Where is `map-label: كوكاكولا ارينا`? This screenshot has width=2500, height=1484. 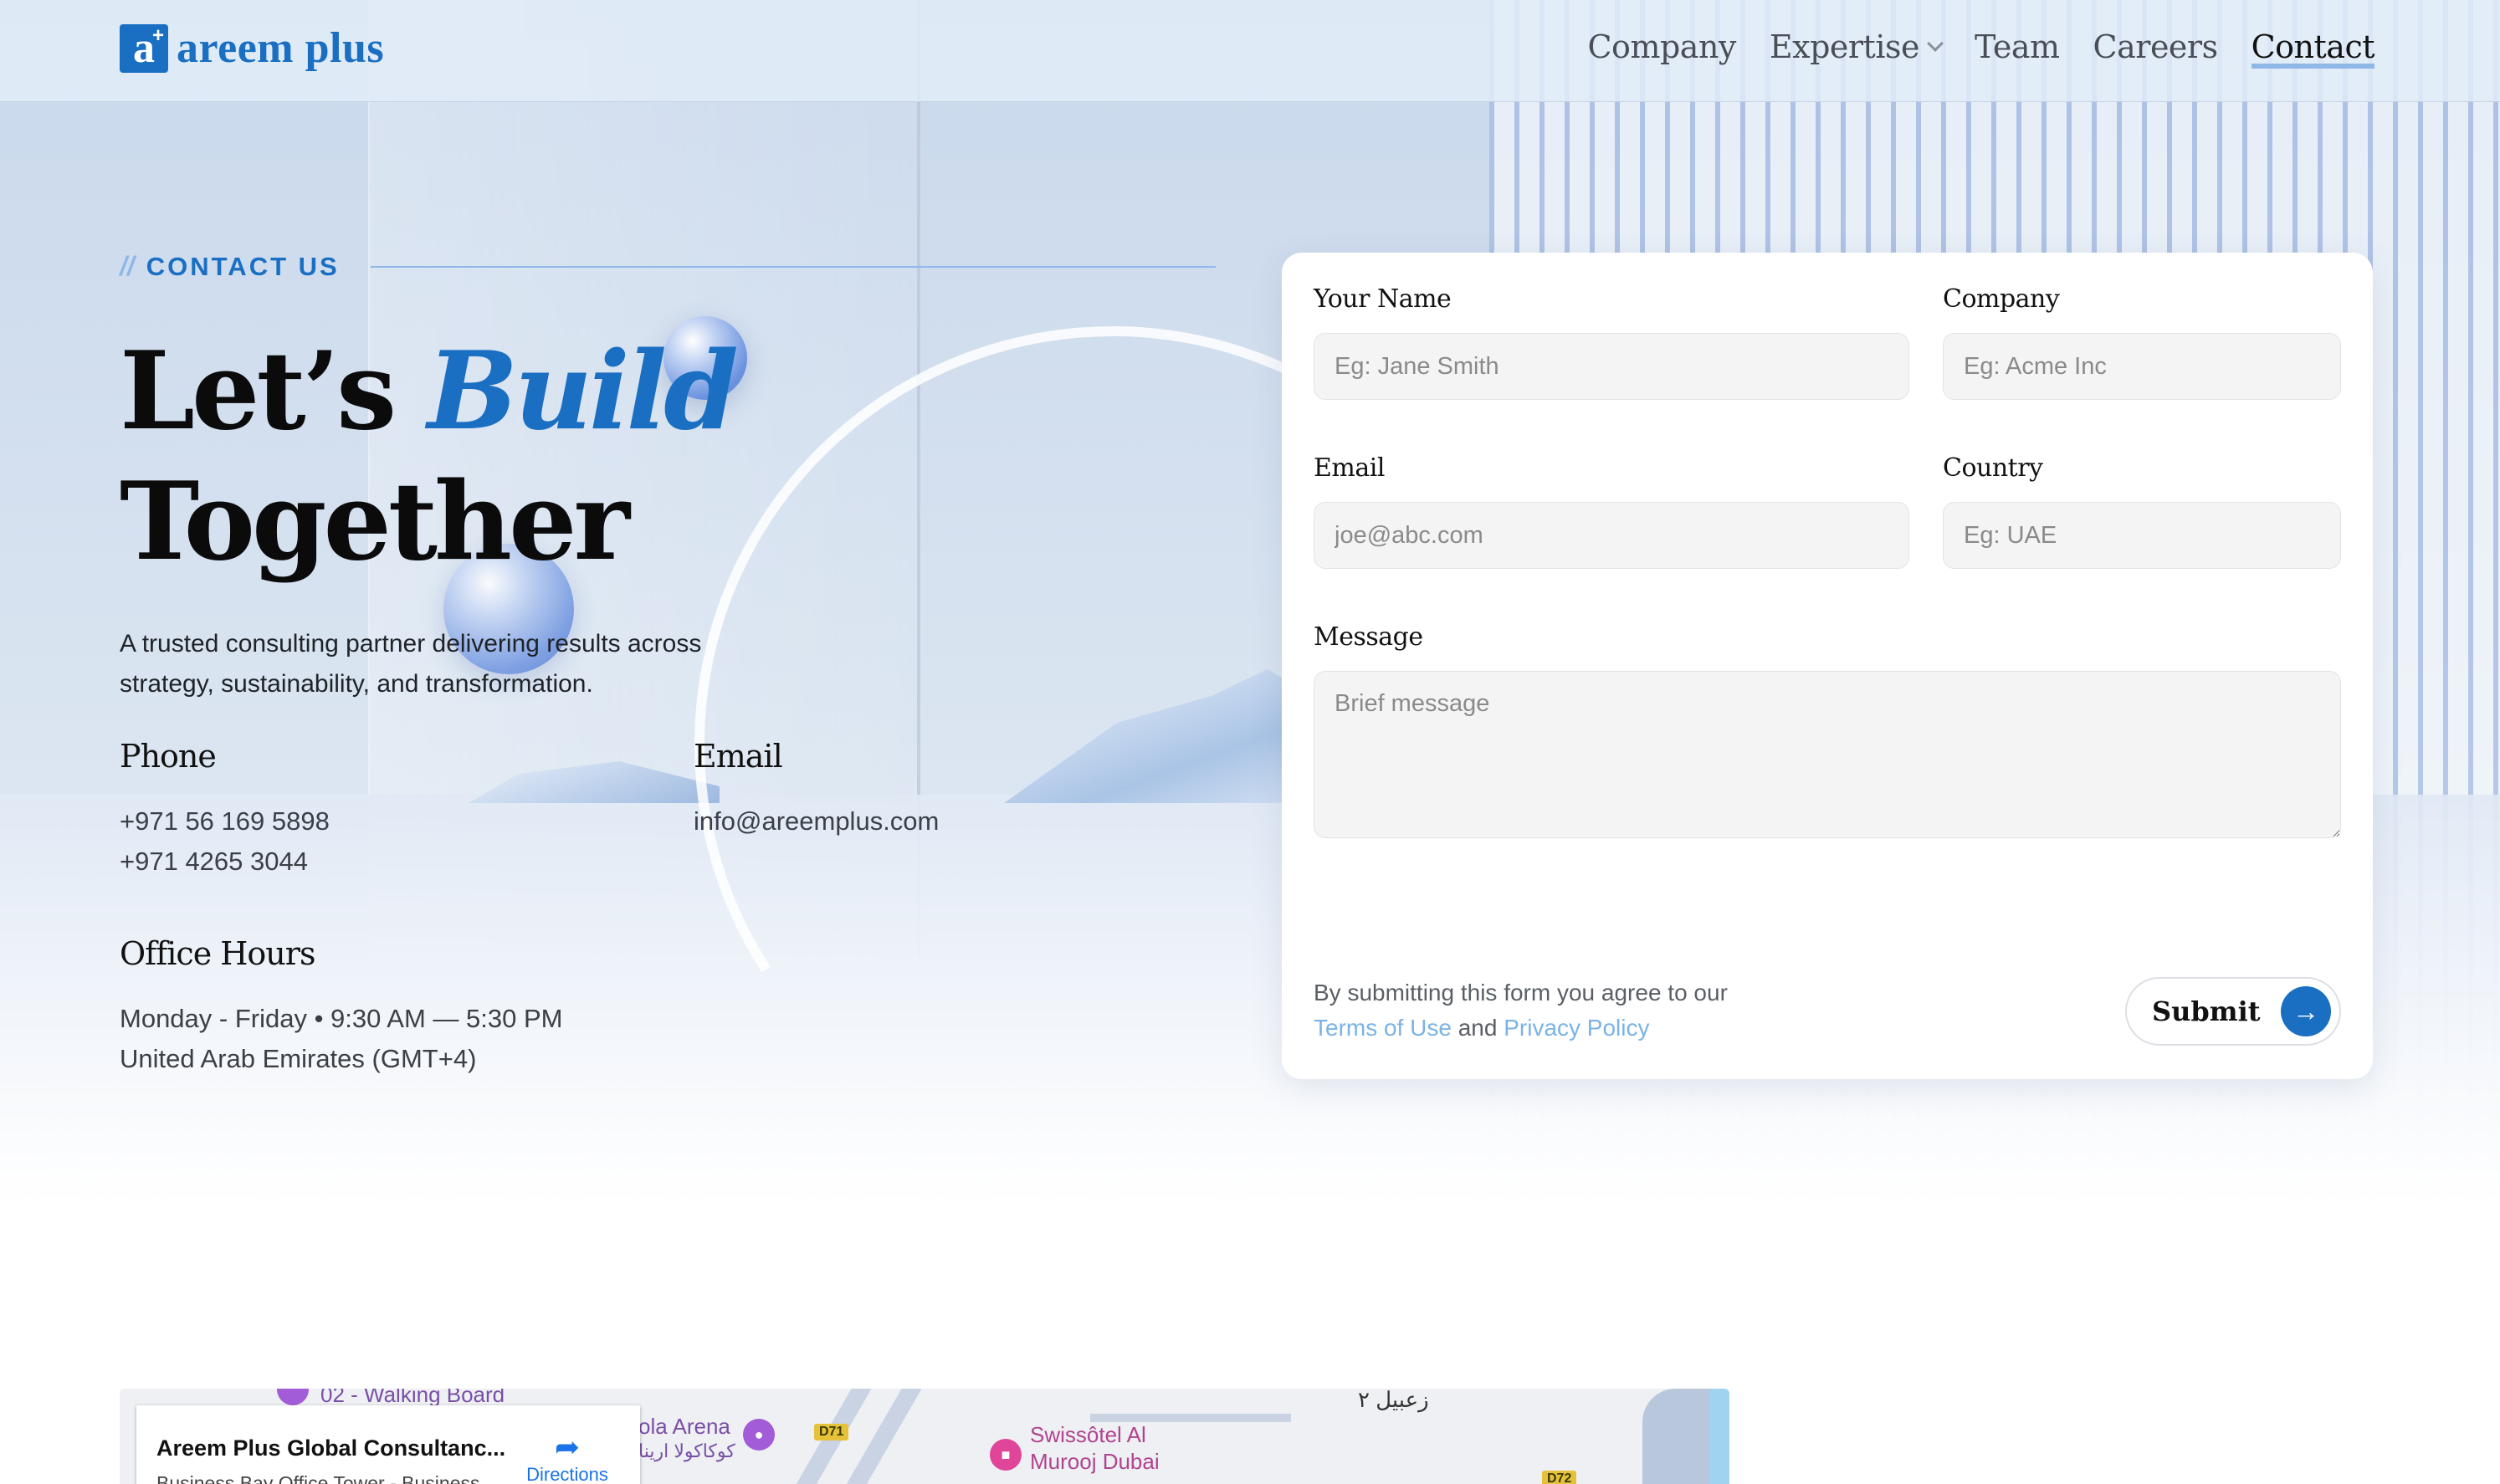
map-label: كوكاكولا ارينا is located at coordinates (686, 1451).